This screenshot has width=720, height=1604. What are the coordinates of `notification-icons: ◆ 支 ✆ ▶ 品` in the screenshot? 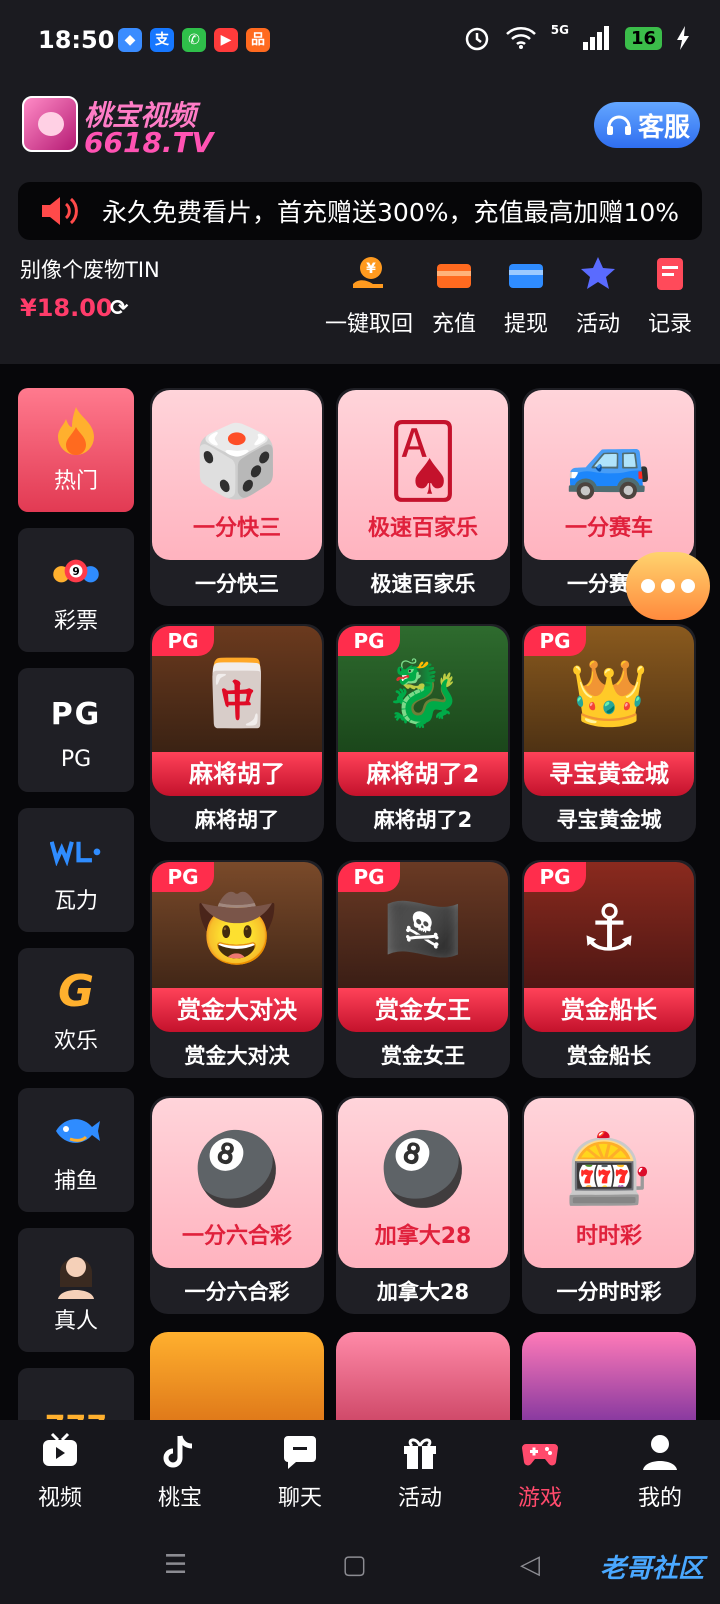 It's located at (194, 40).